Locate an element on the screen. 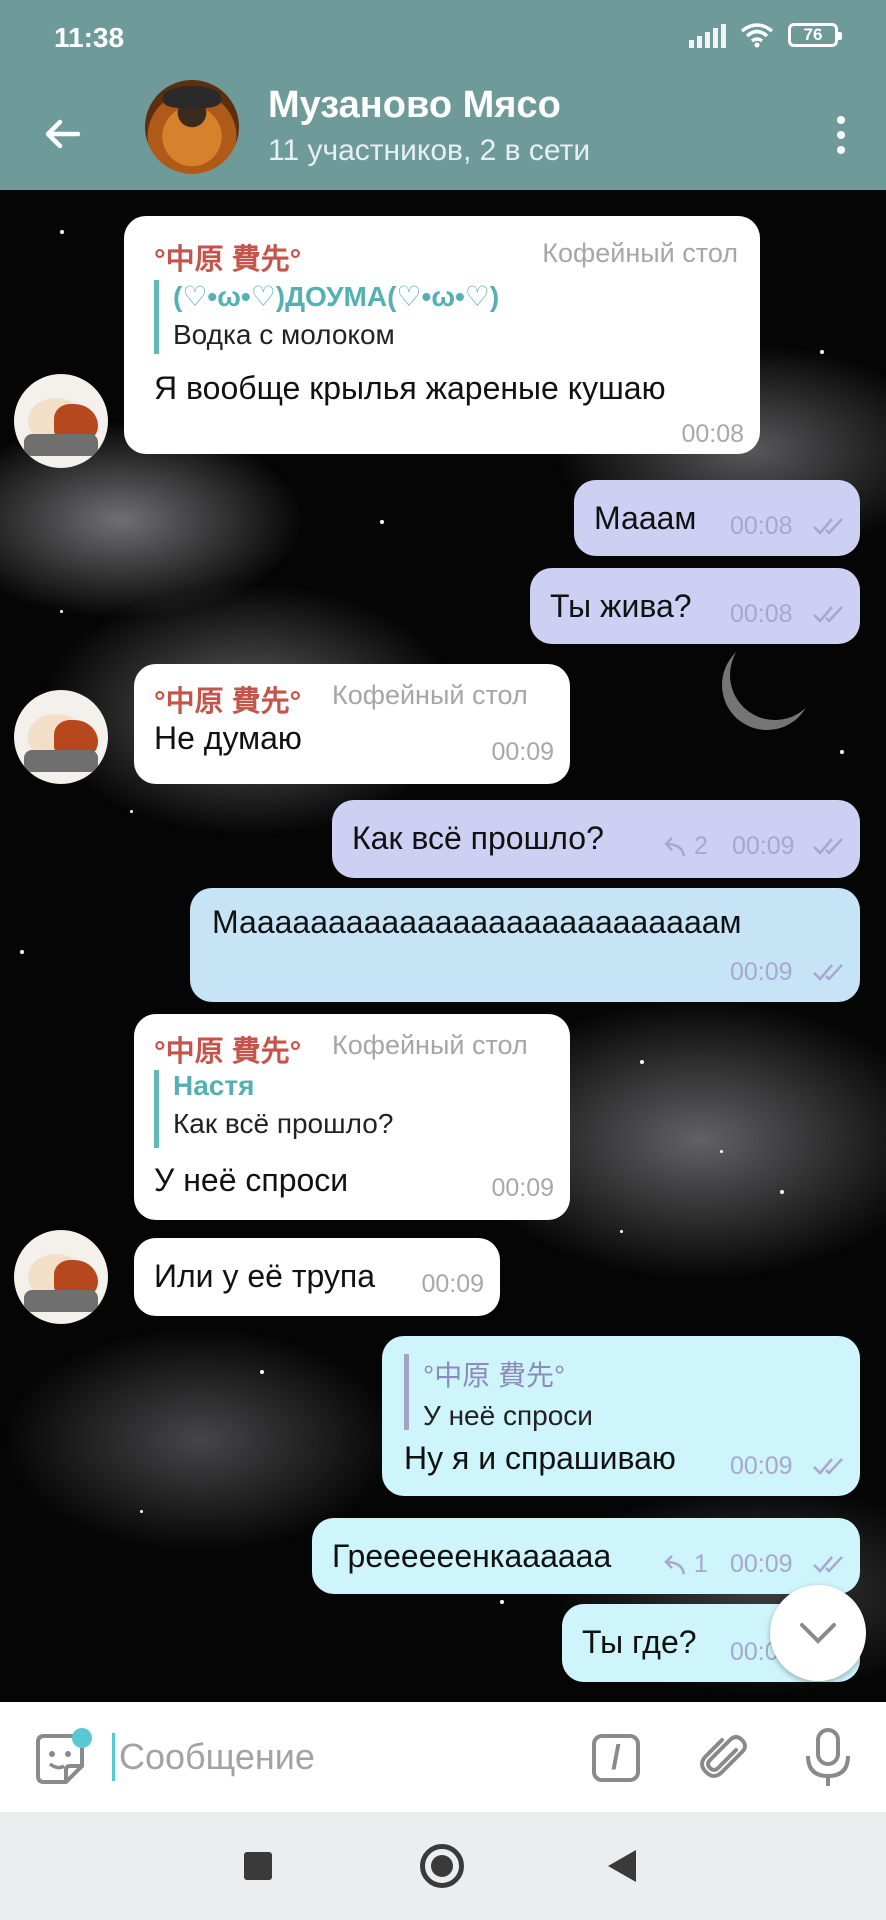 This screenshot has width=886, height=1920. system-nav-bar is located at coordinates (443, 1866).